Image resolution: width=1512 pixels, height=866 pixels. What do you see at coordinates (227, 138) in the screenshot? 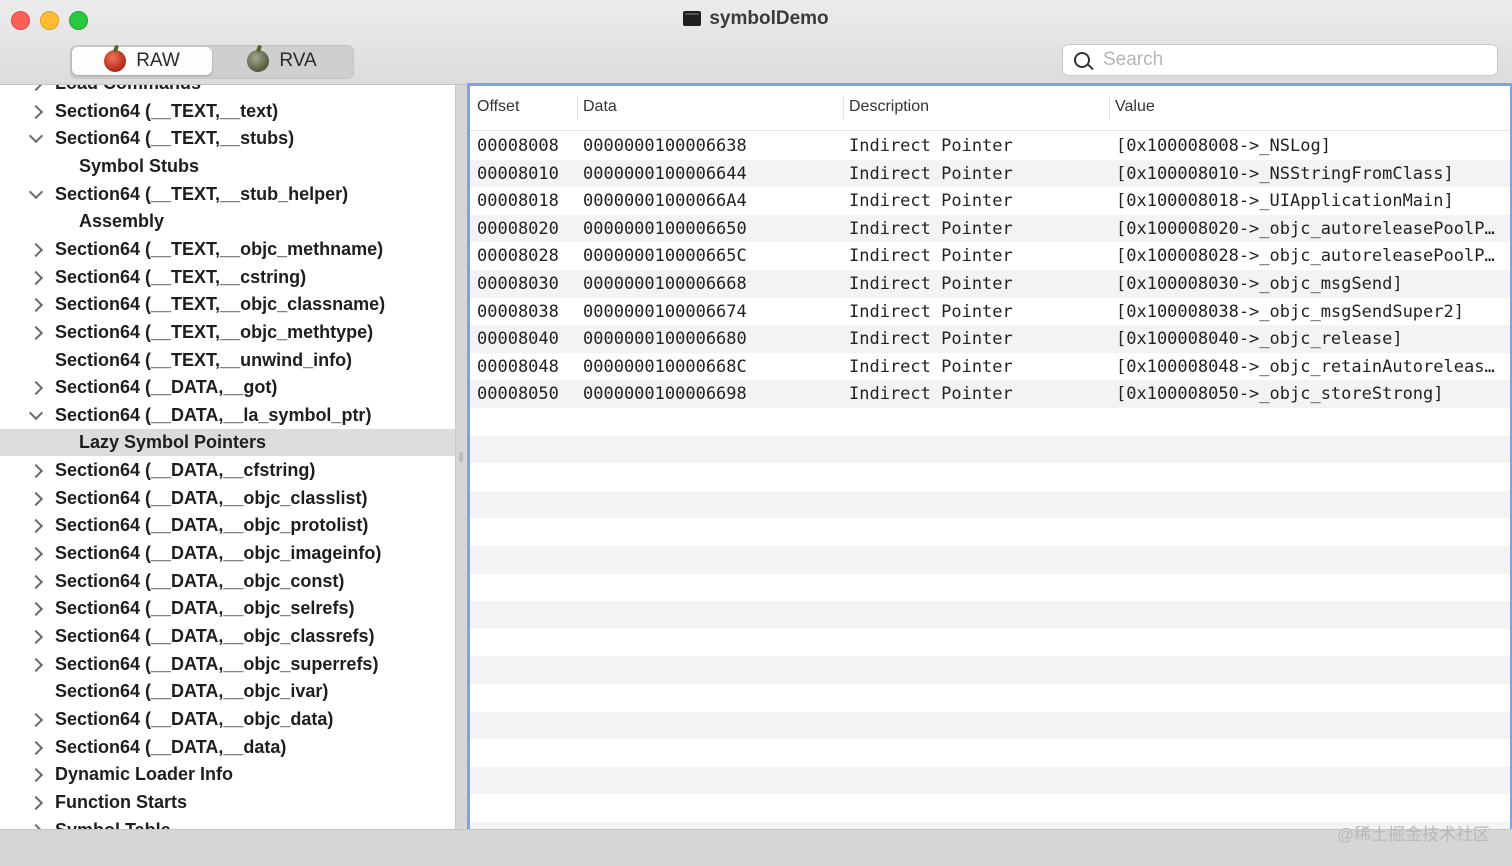
I see `outline-item: Section64 (__TEXT,__stubs)` at bounding box center [227, 138].